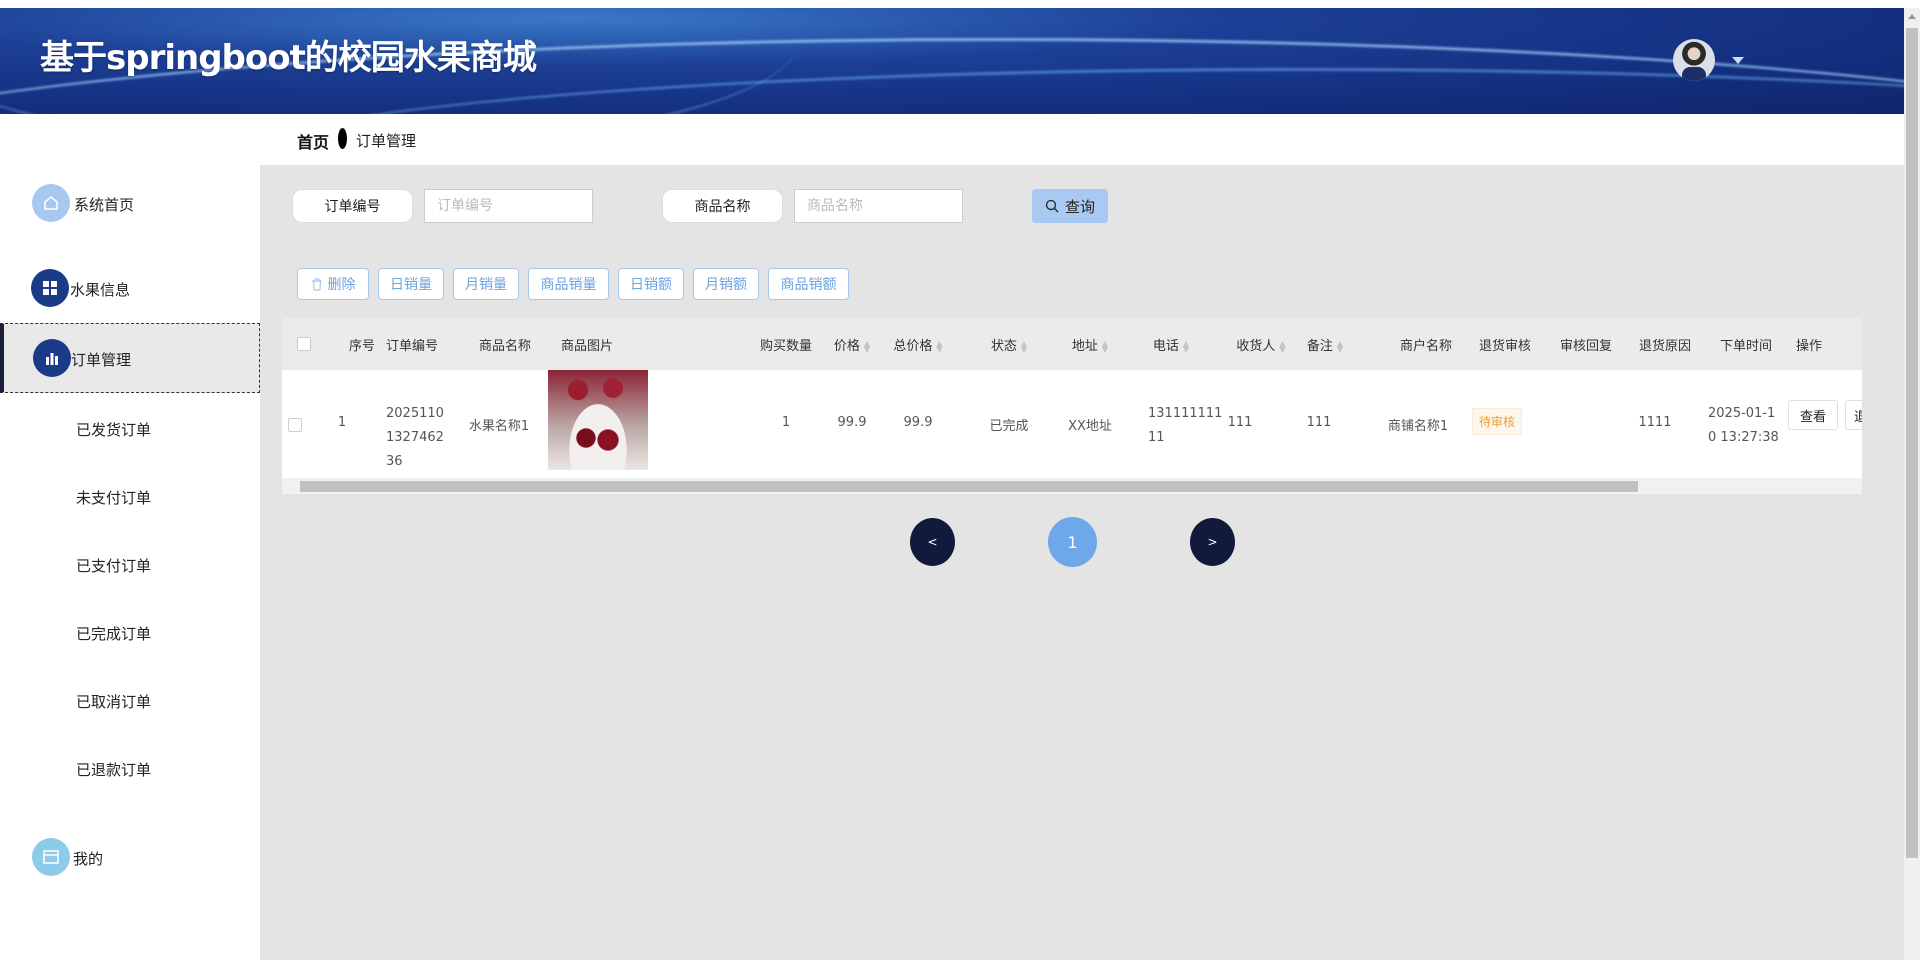 The width and height of the screenshot is (1920, 960). I want to click on prev-page-button: <, so click(932, 542).